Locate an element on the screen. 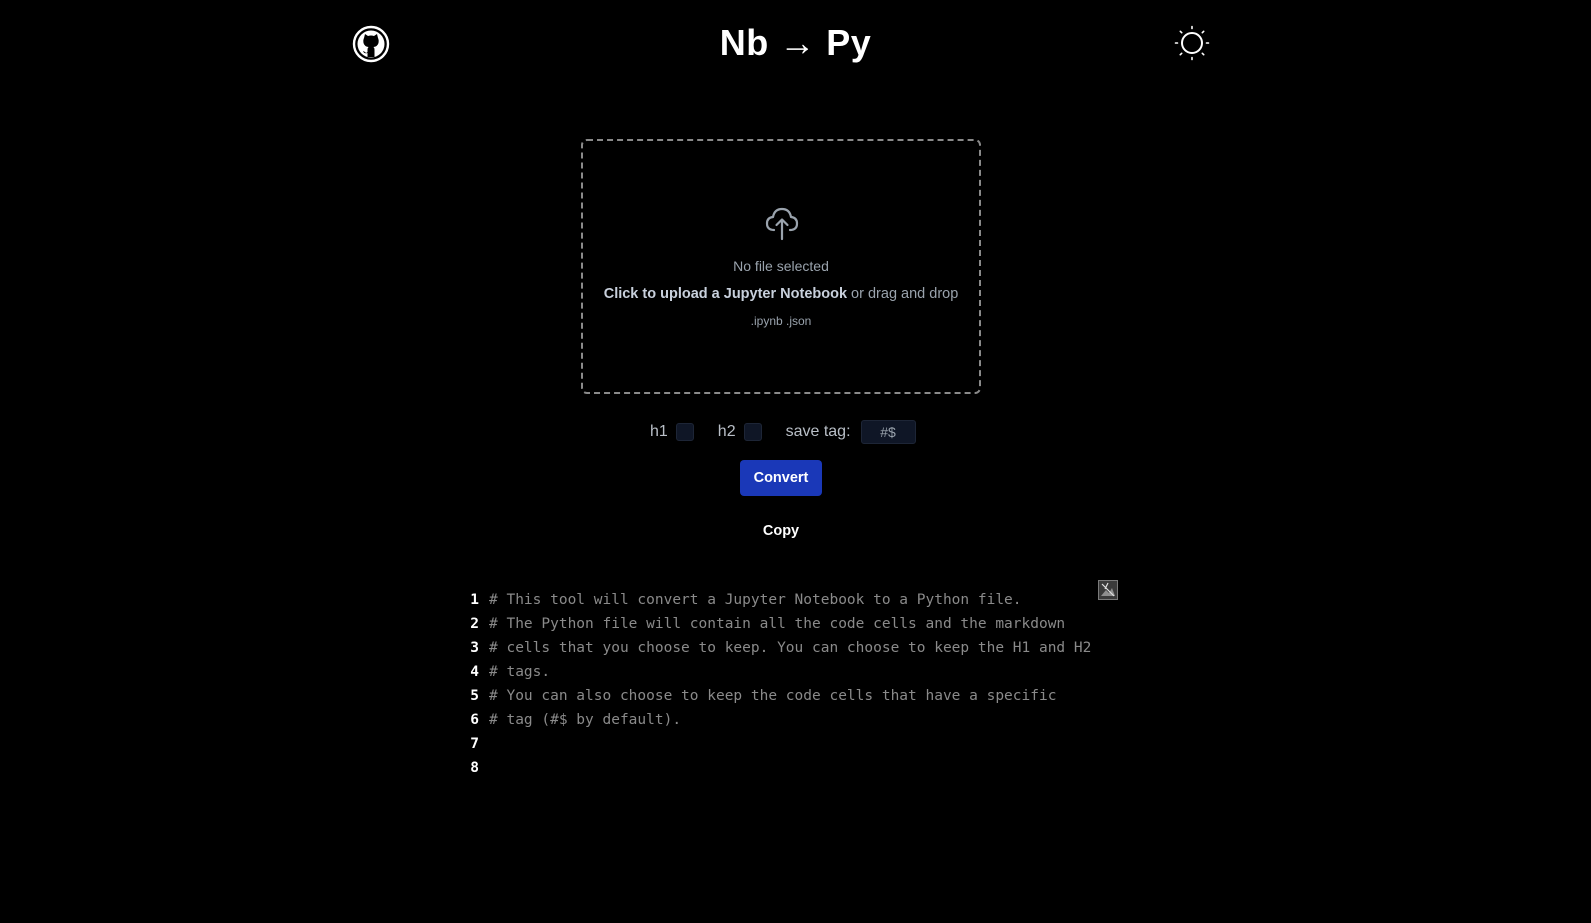 The height and width of the screenshot is (923, 1591). code-line: 6 # tag (#$ by default). is located at coordinates (790, 720).